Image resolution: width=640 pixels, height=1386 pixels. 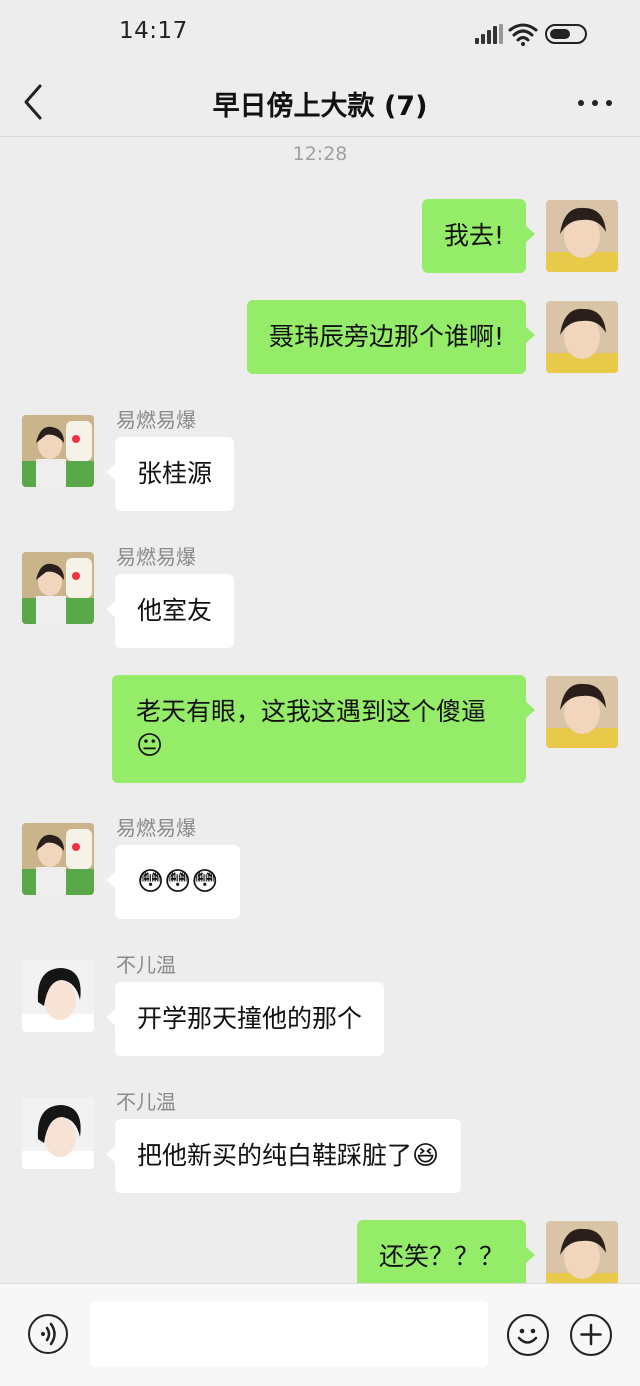 I want to click on chat-title: 早日傍上大款 (7), so click(x=320, y=103).